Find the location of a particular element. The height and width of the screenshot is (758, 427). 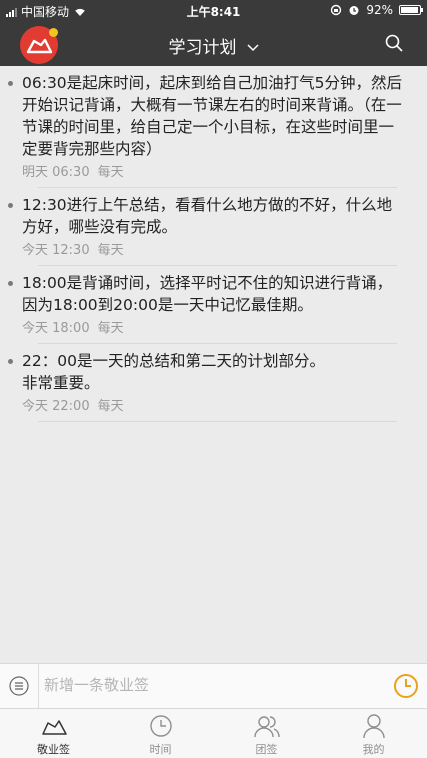

status-bar: 中国移动 上午8:41 92% is located at coordinates (213, 11).